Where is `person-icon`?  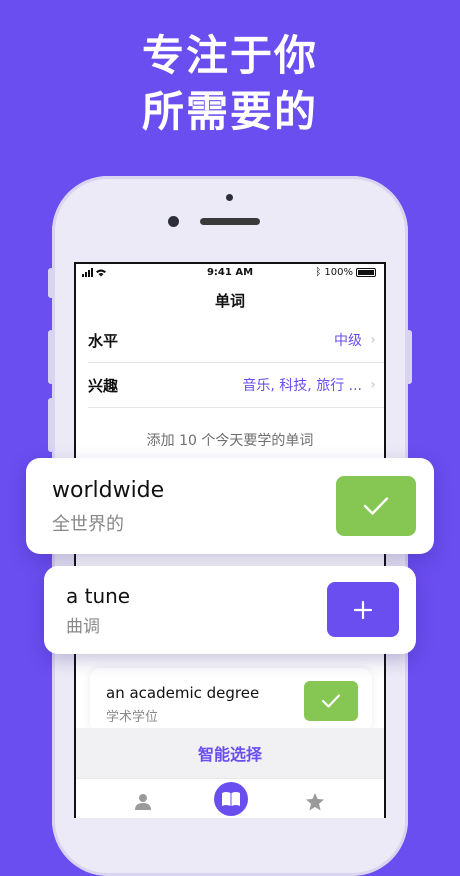
person-icon is located at coordinates (143, 802).